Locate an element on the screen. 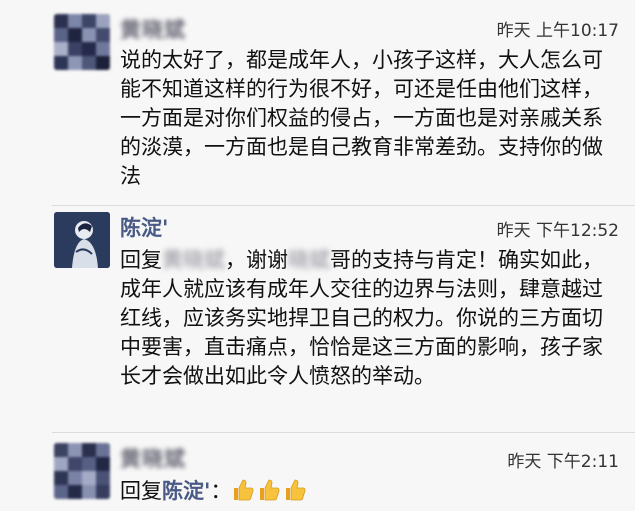 This screenshot has height=511, width=635. figure-illustration-icon is located at coordinates (82, 240).